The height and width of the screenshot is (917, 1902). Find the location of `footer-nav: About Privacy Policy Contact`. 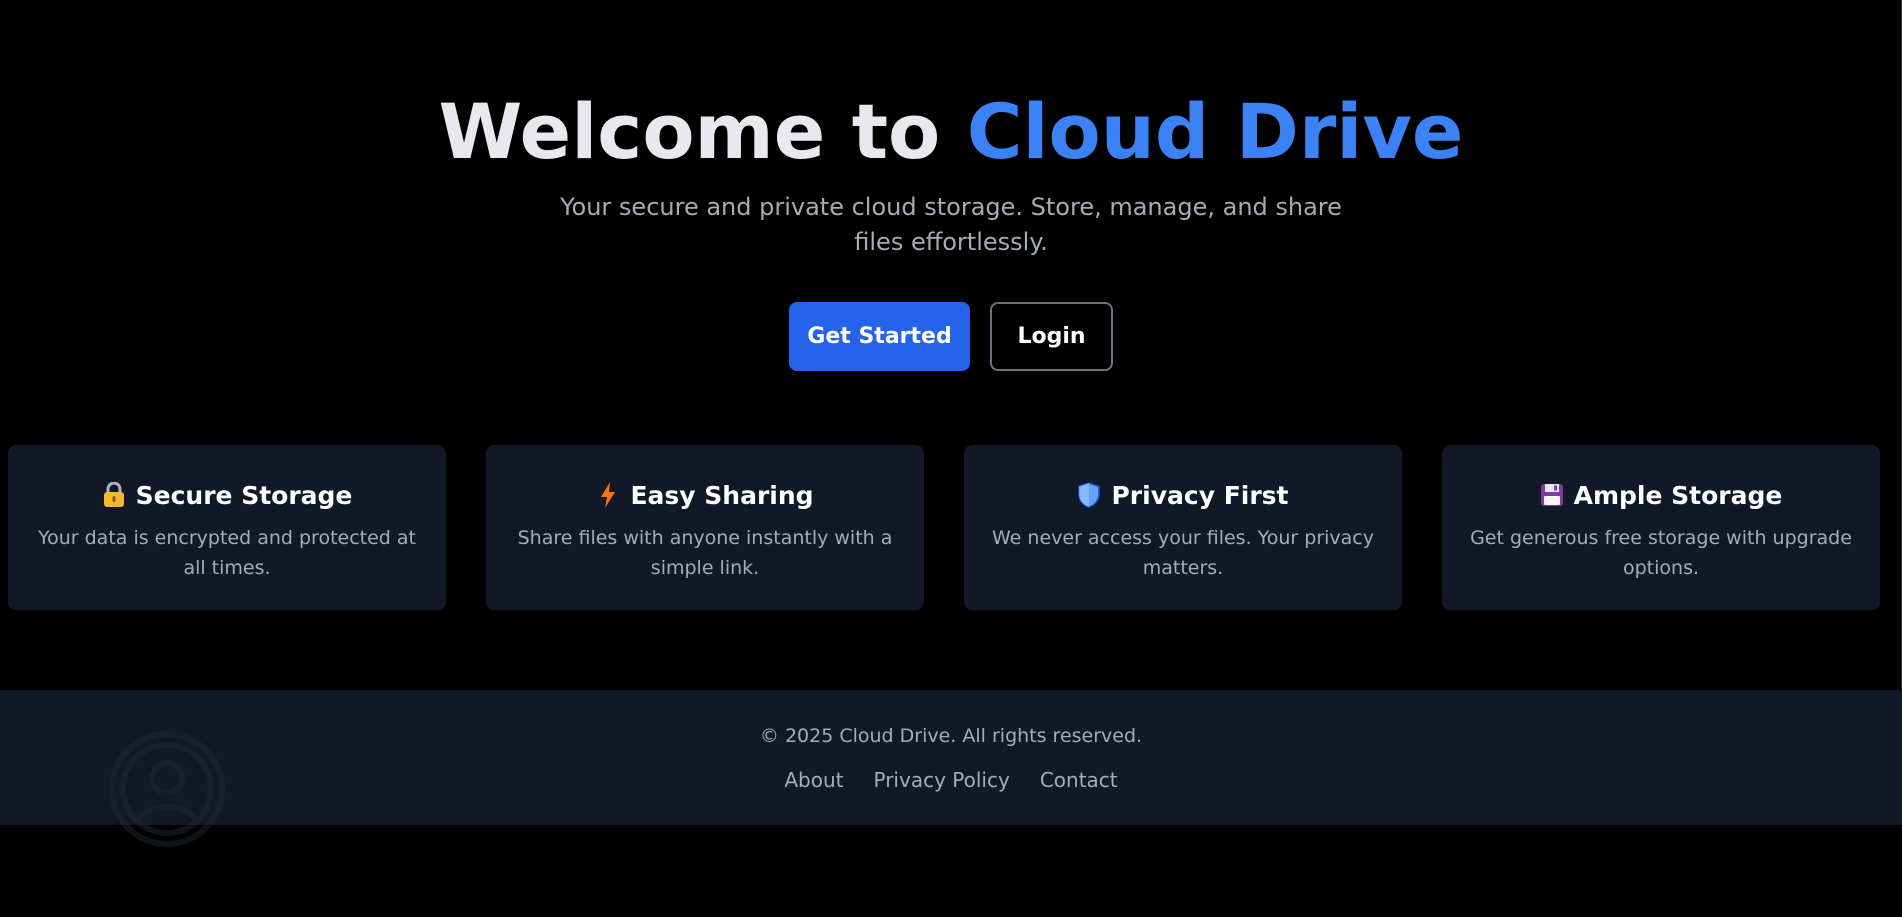

footer-nav: About Privacy Policy Contact is located at coordinates (951, 780).